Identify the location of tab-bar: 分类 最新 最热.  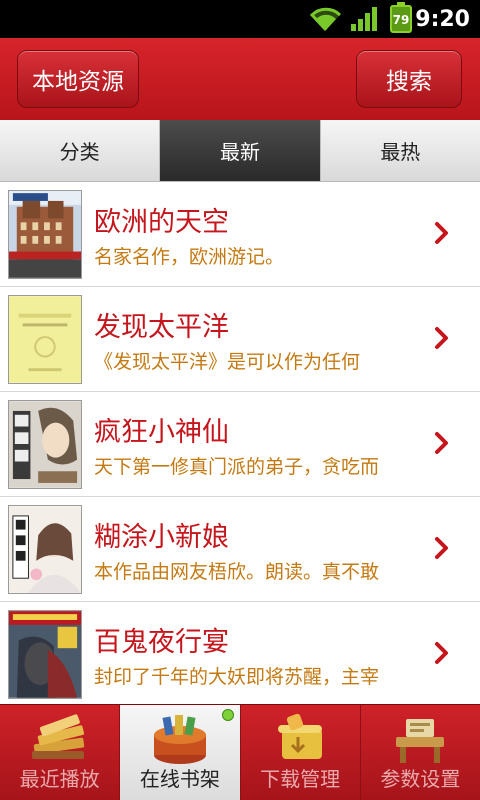
(240, 151).